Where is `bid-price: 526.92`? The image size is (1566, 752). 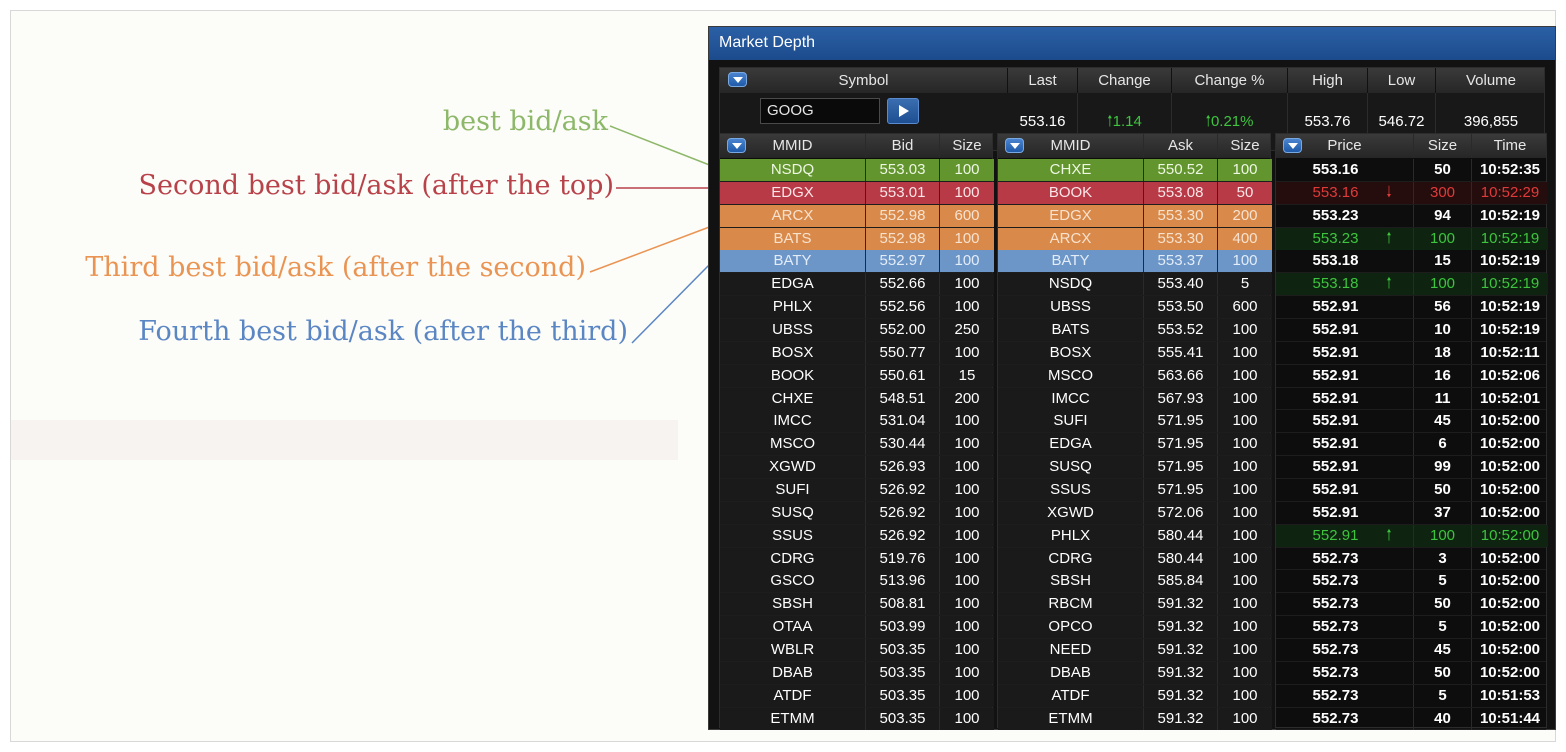
bid-price: 526.92 is located at coordinates (903, 535).